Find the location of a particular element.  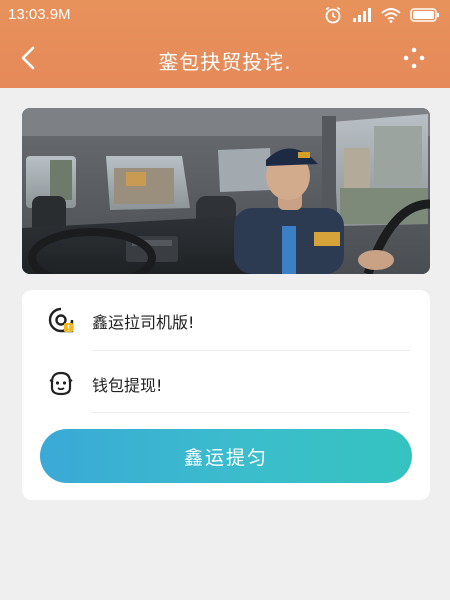

status-icons is located at coordinates (381, 15).